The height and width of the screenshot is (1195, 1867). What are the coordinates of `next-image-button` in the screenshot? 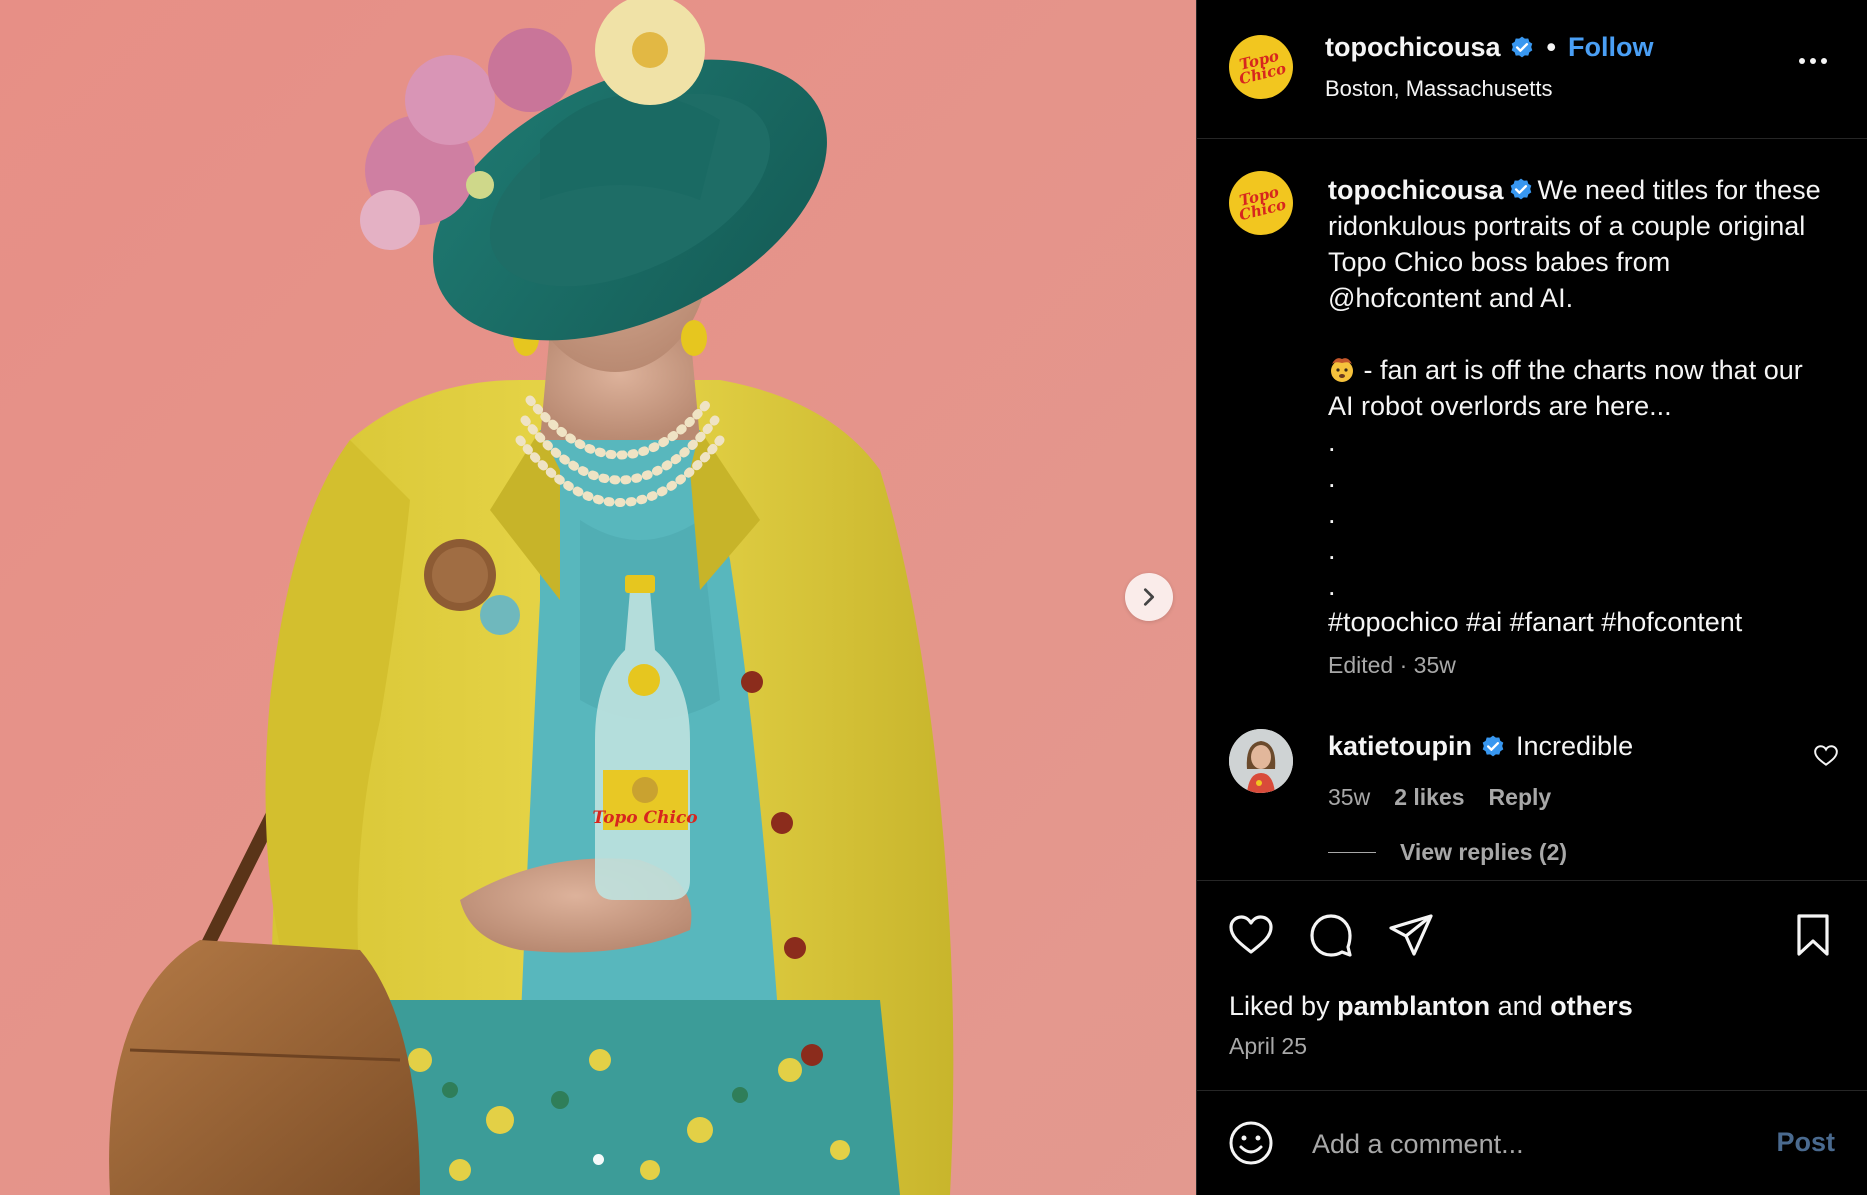 It's located at (1149, 597).